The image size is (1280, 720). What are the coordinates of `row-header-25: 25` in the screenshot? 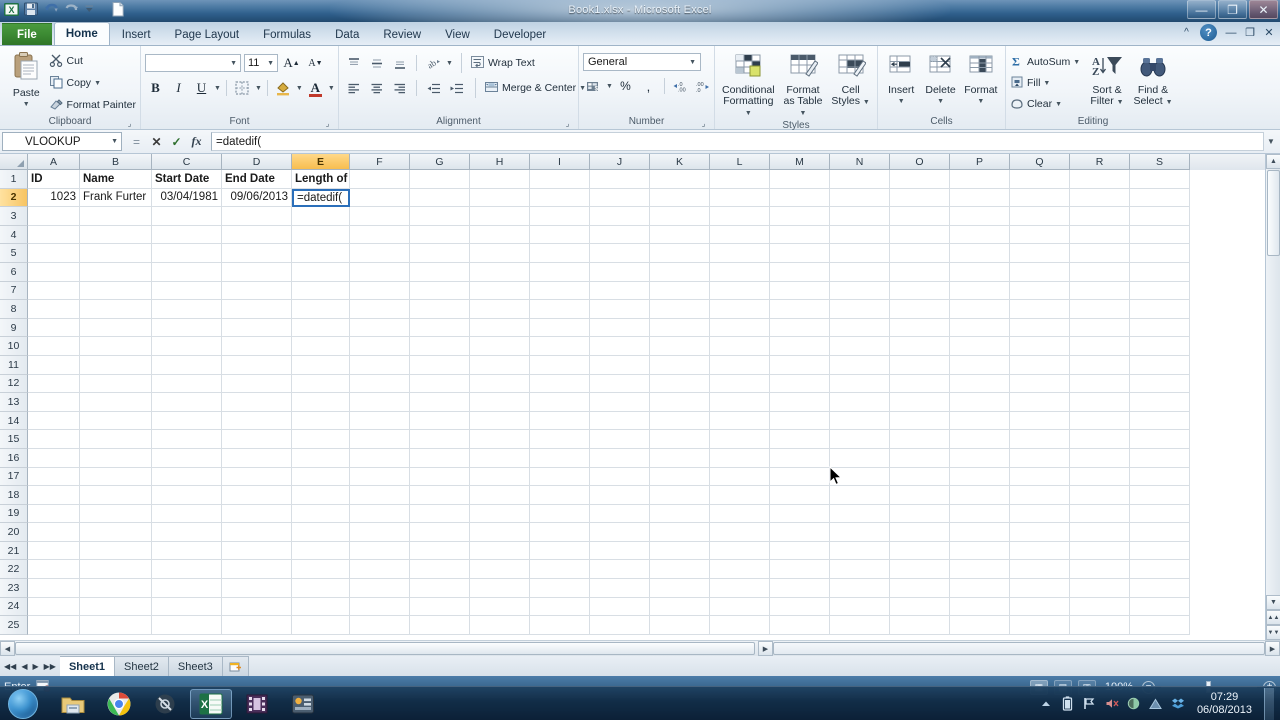 It's located at (14, 625).